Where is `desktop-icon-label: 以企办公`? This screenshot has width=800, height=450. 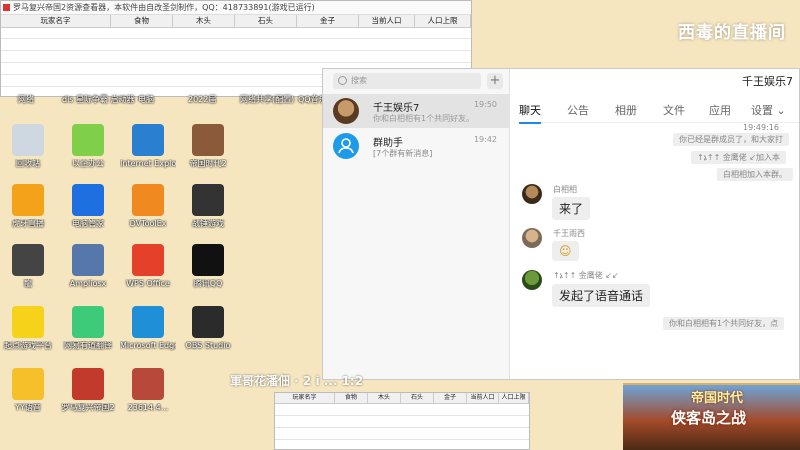
desktop-icon-label: 以企办公 is located at coordinates (88, 163).